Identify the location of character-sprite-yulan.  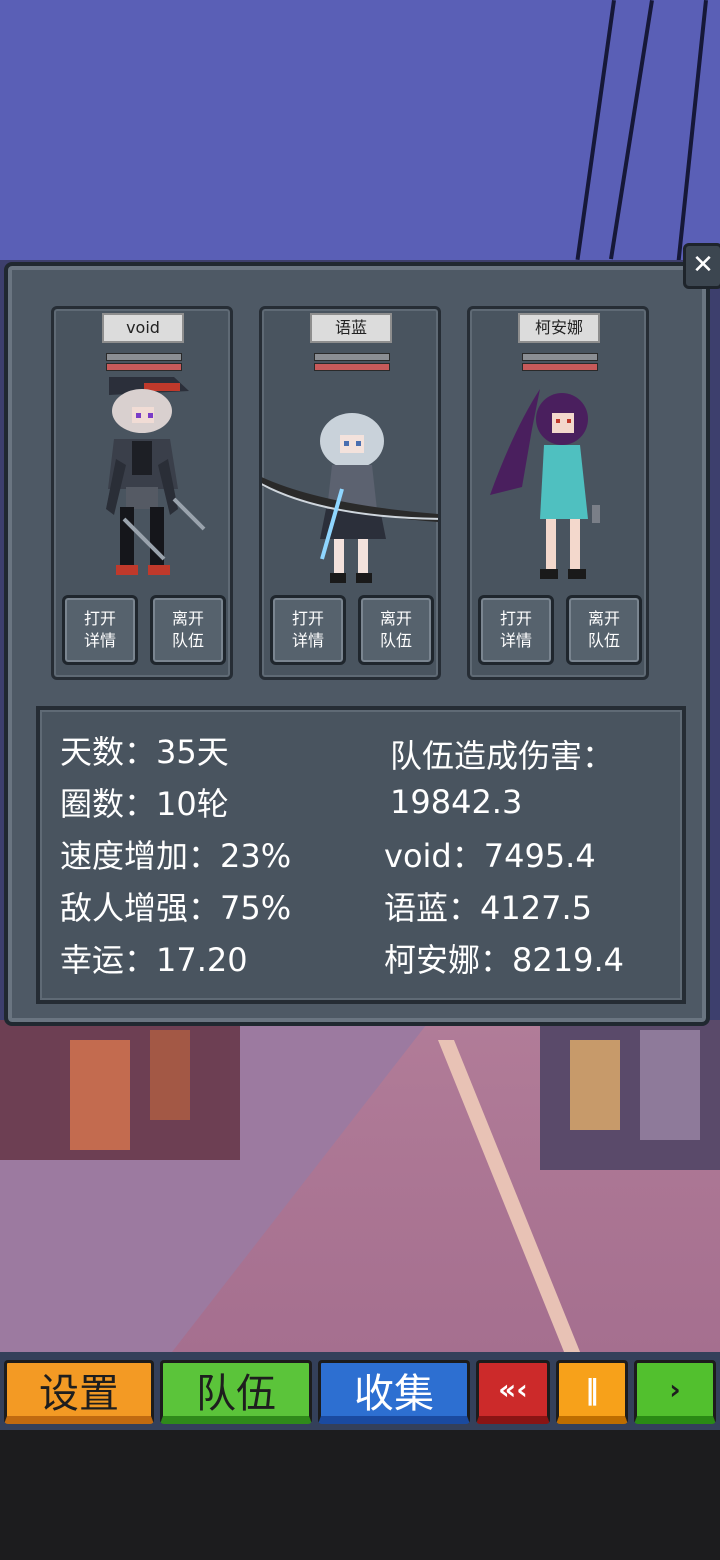
(350, 498).